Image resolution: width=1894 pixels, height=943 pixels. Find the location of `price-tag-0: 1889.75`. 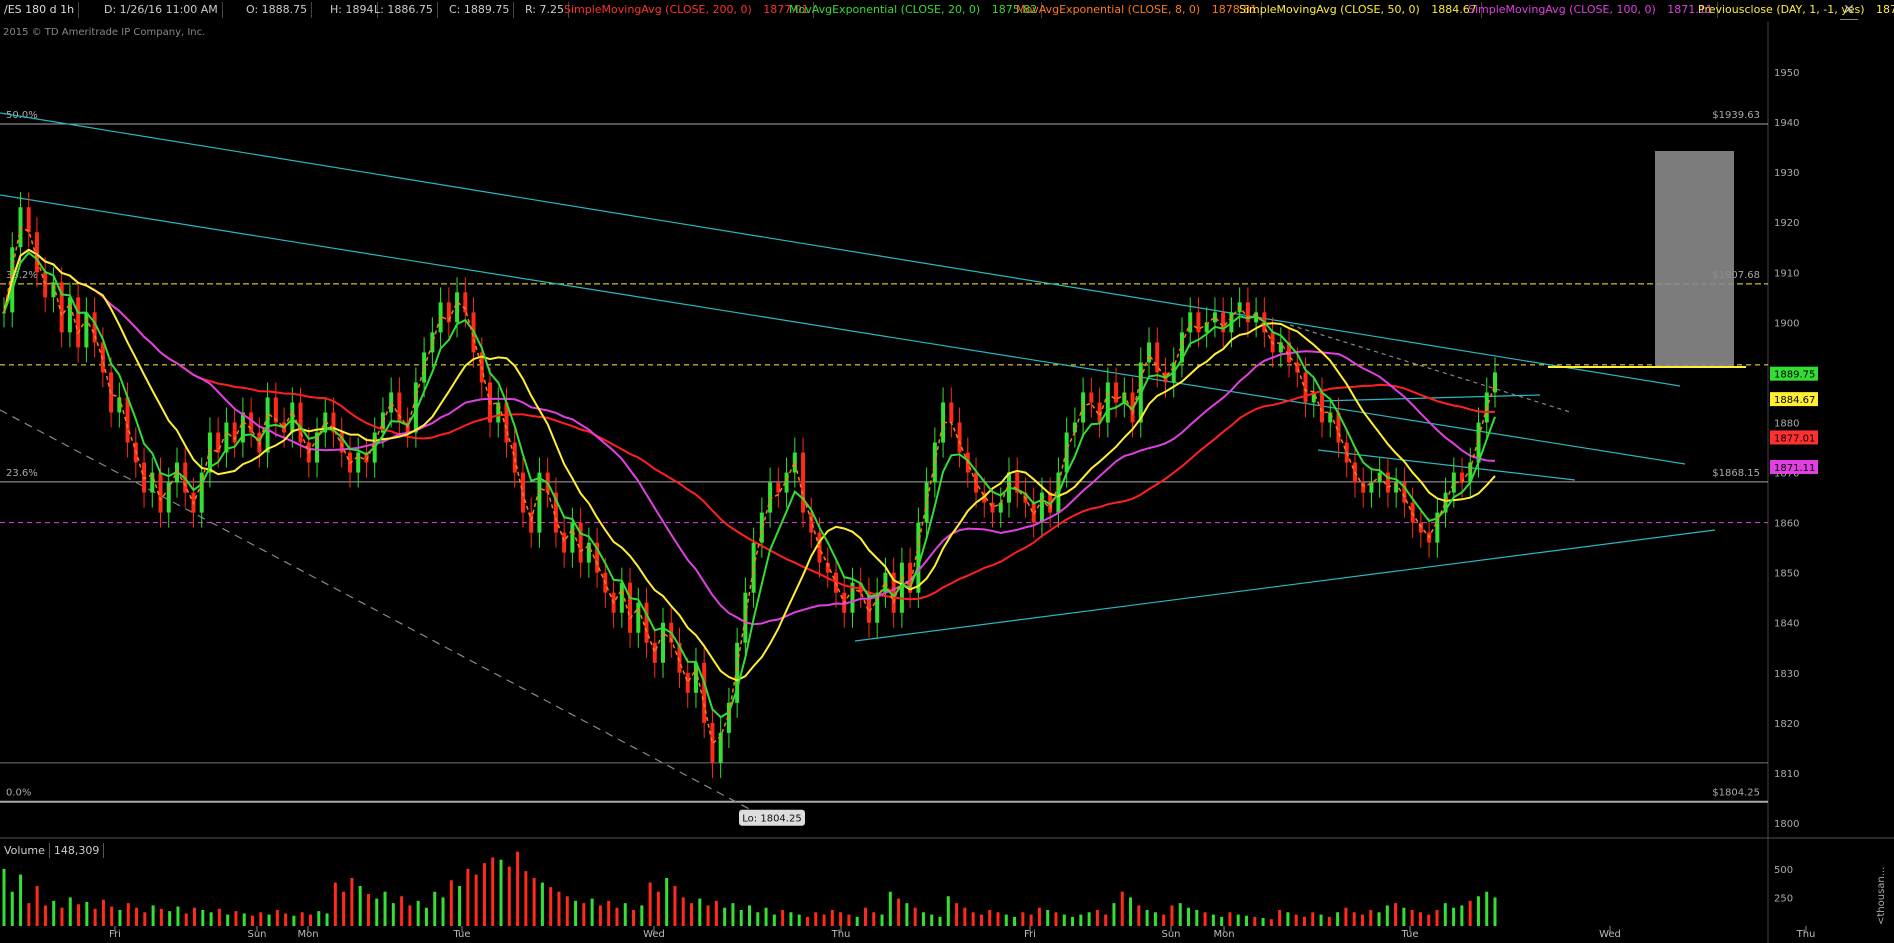

price-tag-0: 1889.75 is located at coordinates (1794, 375).